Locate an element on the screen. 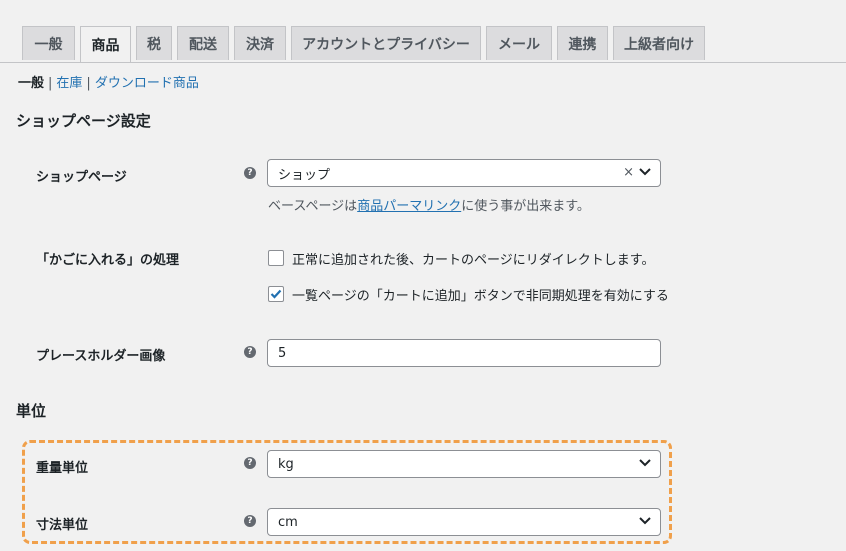  product-permalink-link: 商品パーマリンク is located at coordinates (409, 206).